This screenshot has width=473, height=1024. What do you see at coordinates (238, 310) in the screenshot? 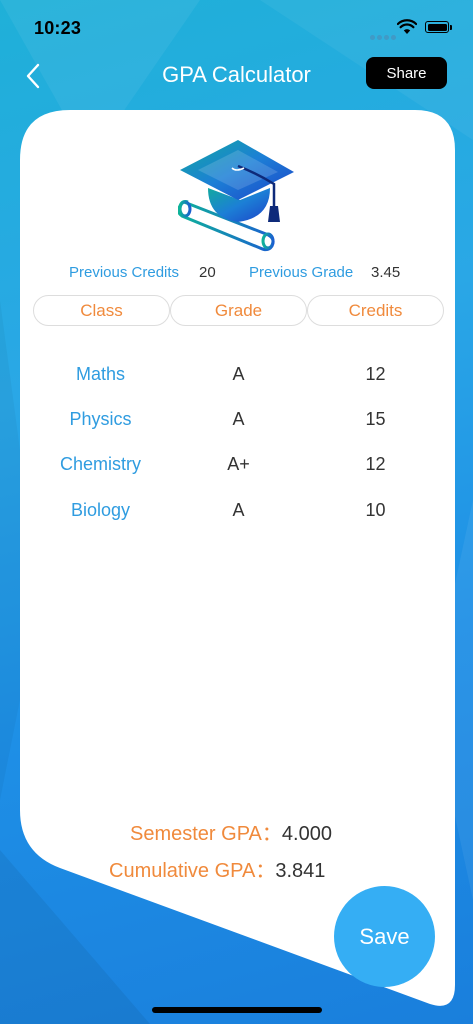
I see `column-header-grade: Grade` at bounding box center [238, 310].